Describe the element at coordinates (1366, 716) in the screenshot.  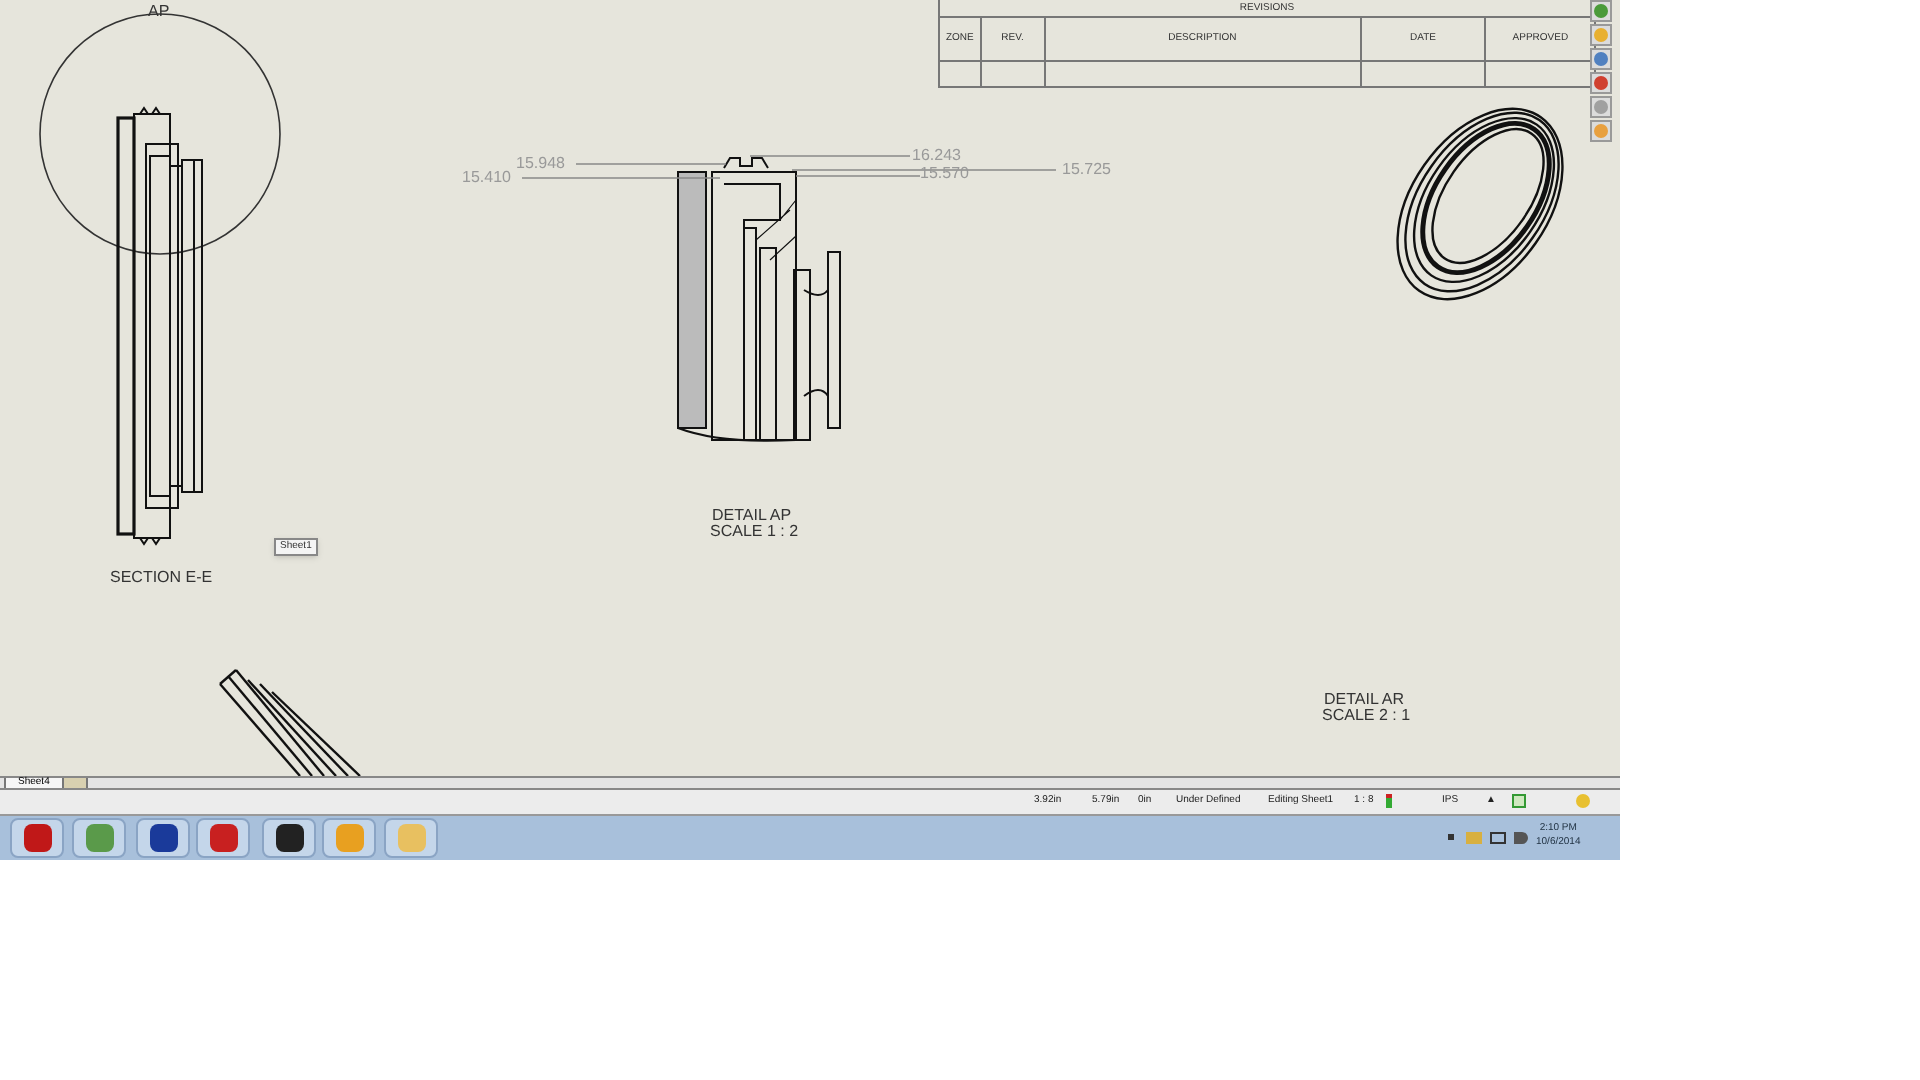
I see `view-caption: SCALE 2 : 1` at that location.